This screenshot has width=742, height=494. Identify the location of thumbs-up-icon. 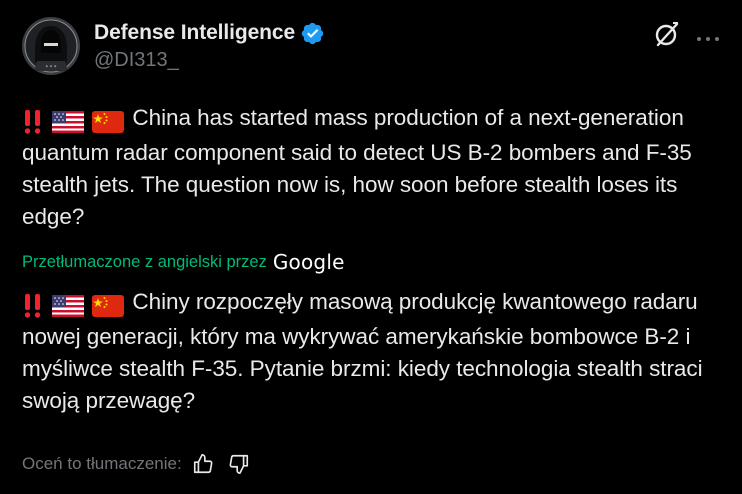
(203, 464).